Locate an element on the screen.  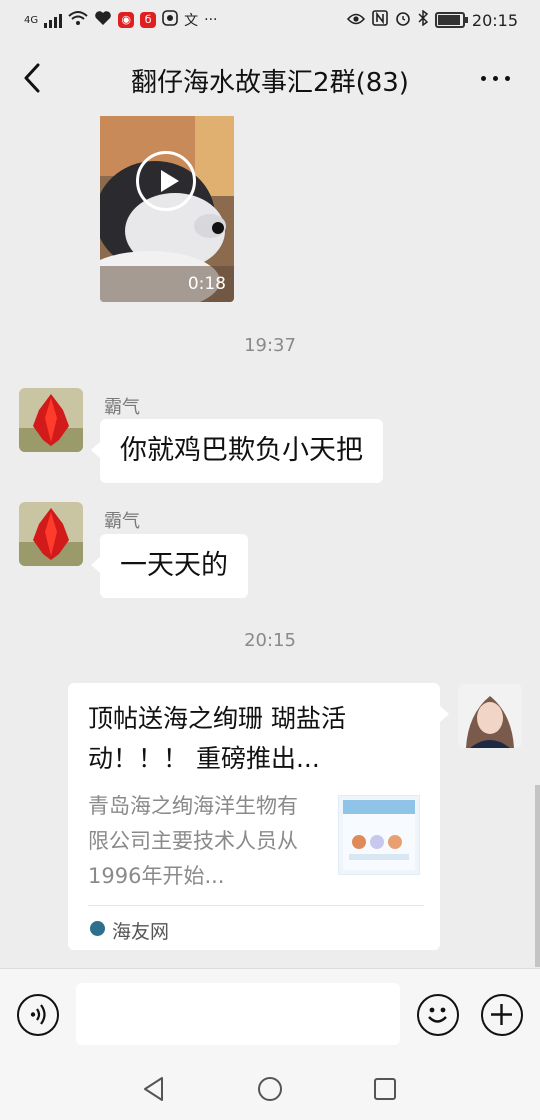
status-bar: 4G ◉ б 文 ··· 20:15 is located at coordinates (270, 20).